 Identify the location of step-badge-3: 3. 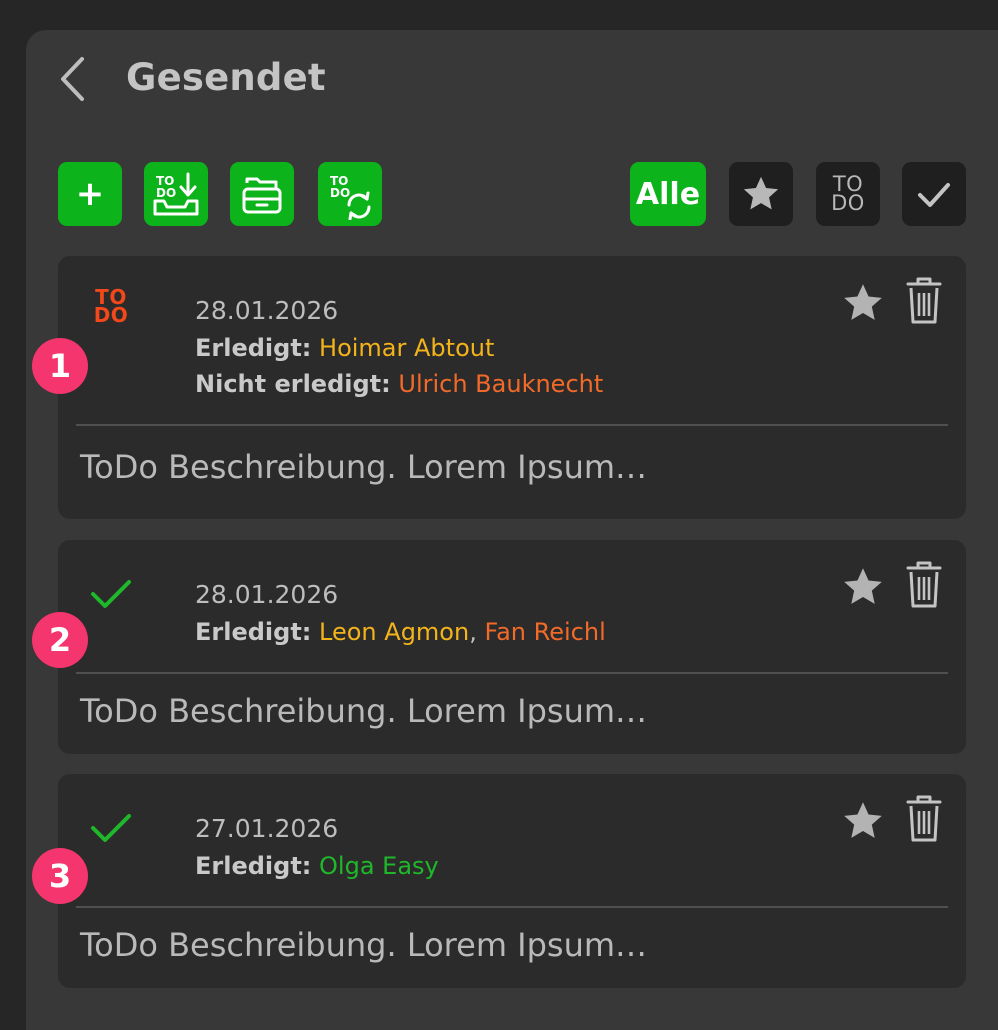
(60, 876).